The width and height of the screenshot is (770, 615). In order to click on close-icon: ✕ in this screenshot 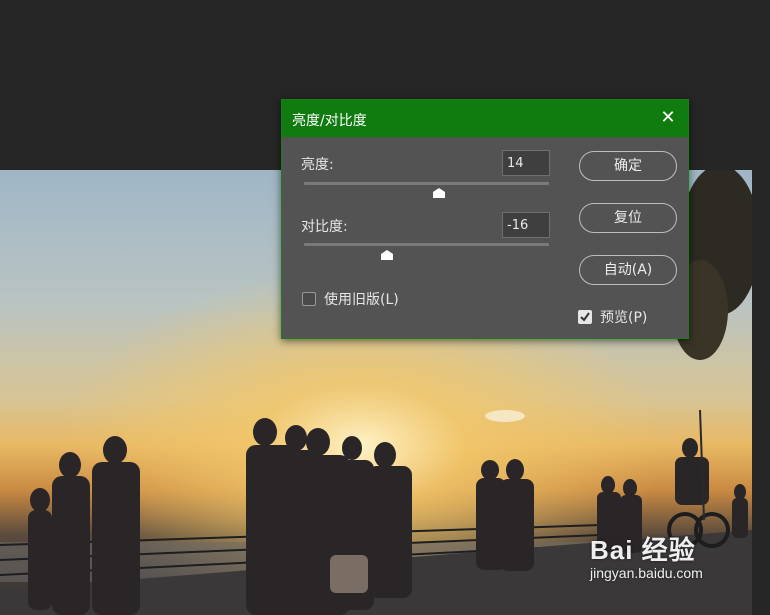, I will do `click(668, 118)`.